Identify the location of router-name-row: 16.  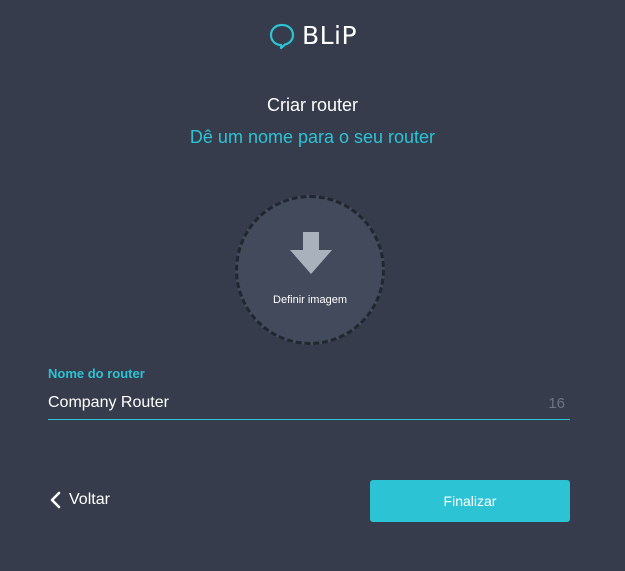
(309, 406).